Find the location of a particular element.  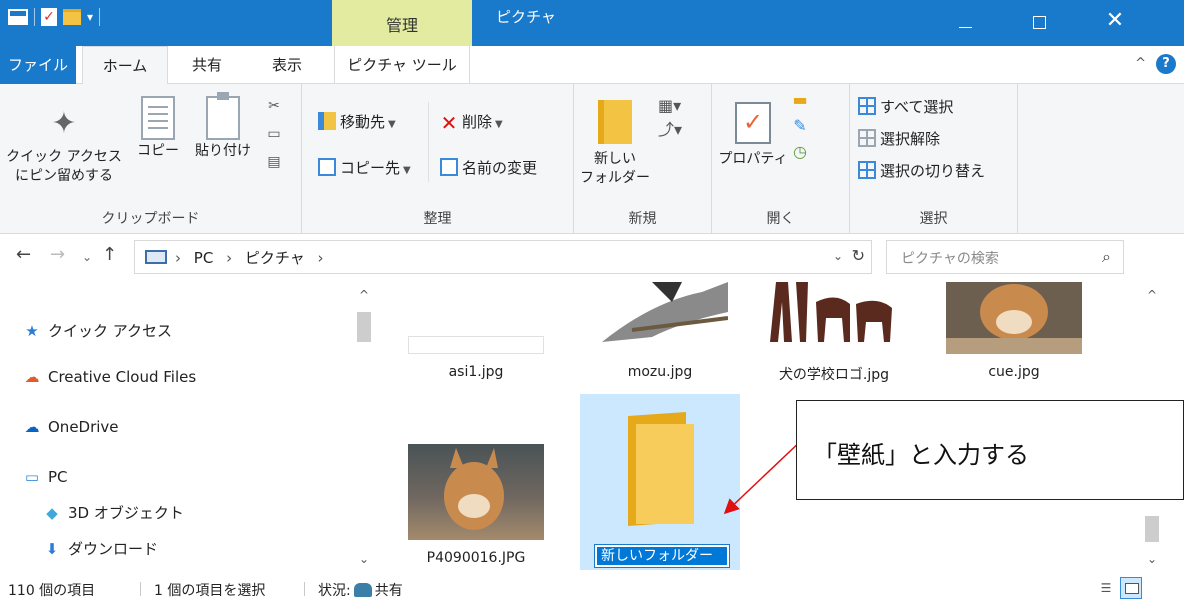

invert-selection-button: 選択の切り替え is located at coordinates (921, 171).